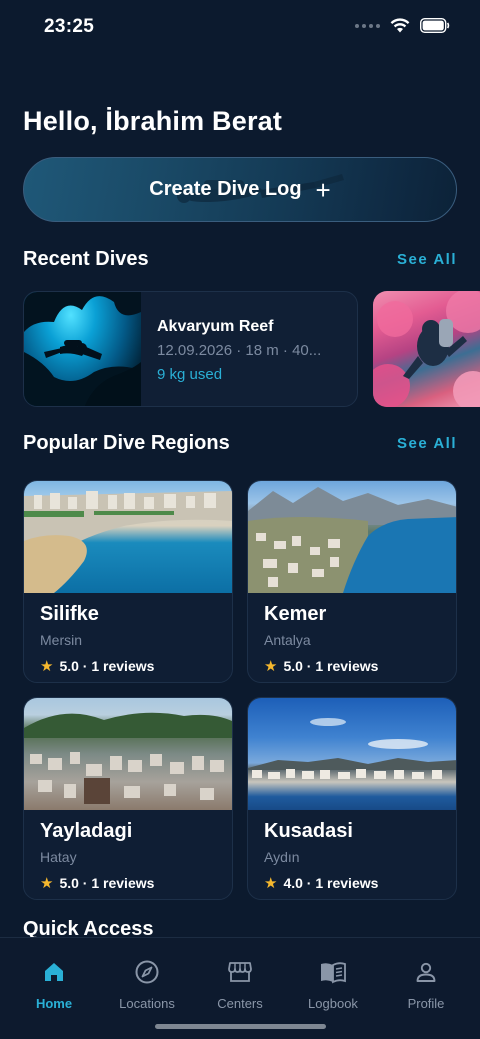  I want to click on region-location: Mersin, so click(61, 640).